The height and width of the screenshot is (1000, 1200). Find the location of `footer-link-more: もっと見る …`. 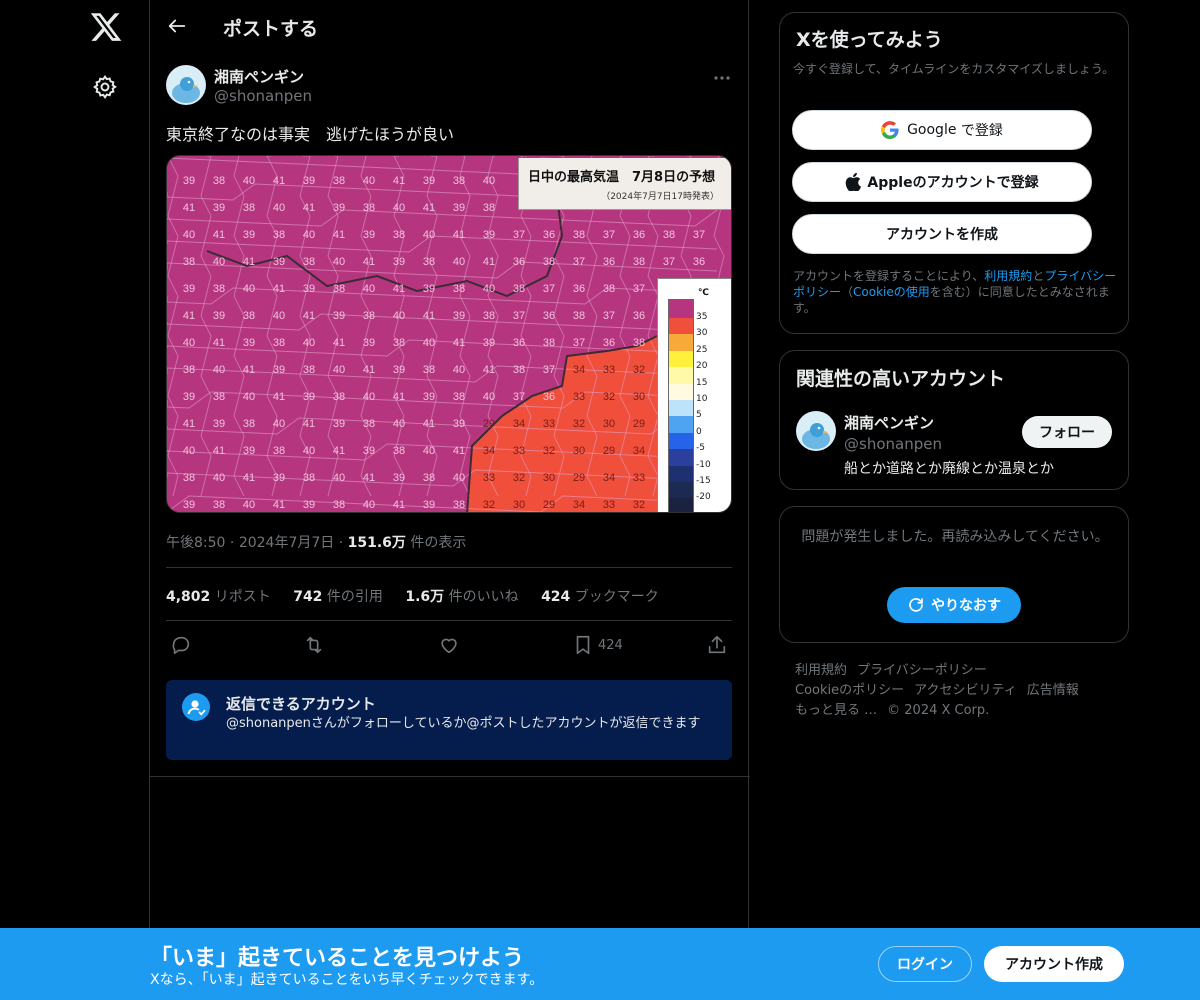

footer-link-more: もっと見る … is located at coordinates (836, 710).